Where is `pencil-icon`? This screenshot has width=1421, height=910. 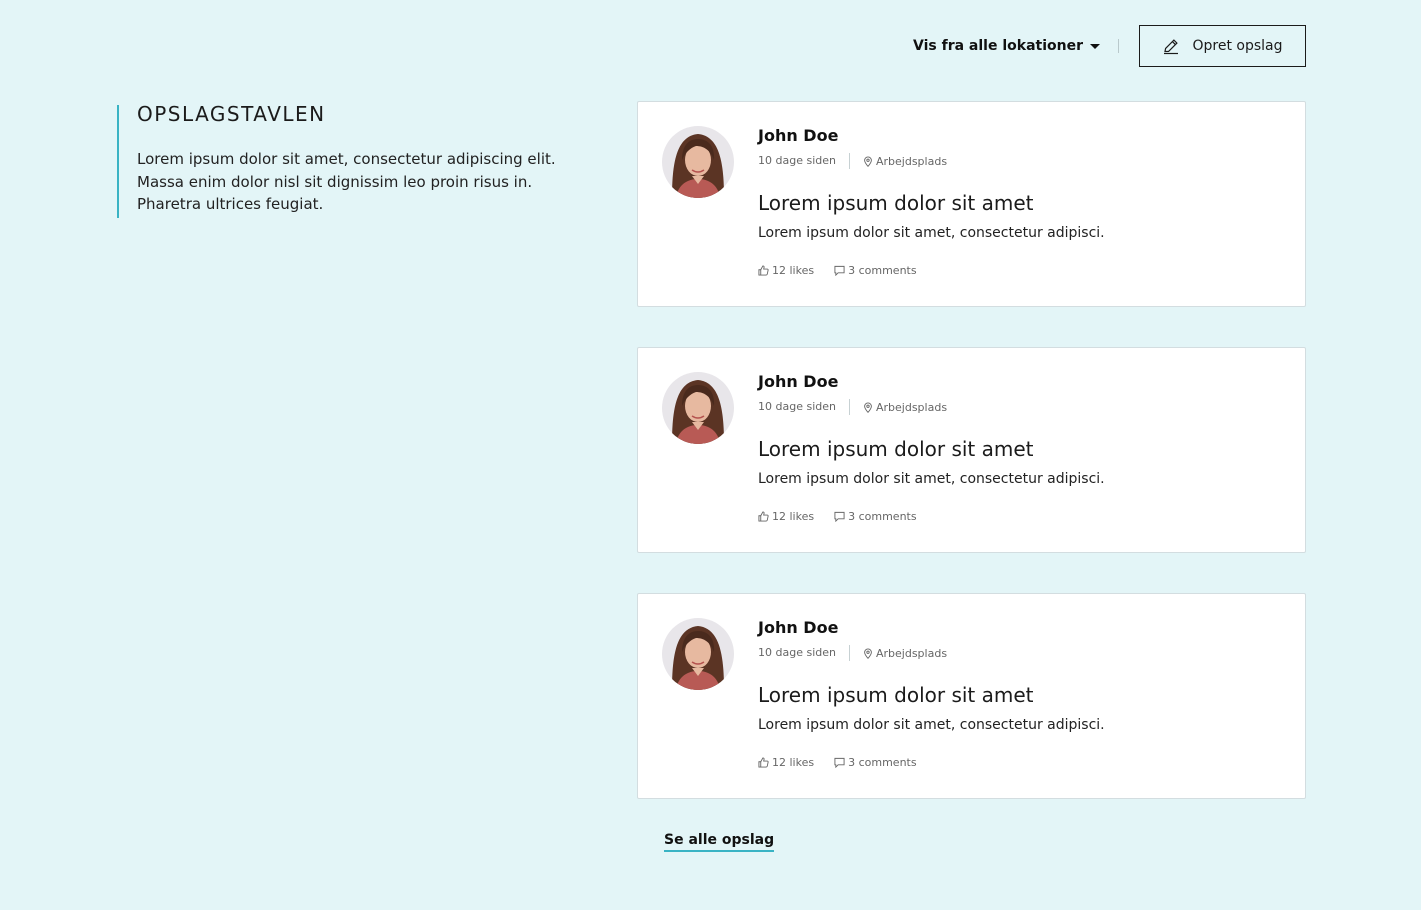 pencil-icon is located at coordinates (1171, 47).